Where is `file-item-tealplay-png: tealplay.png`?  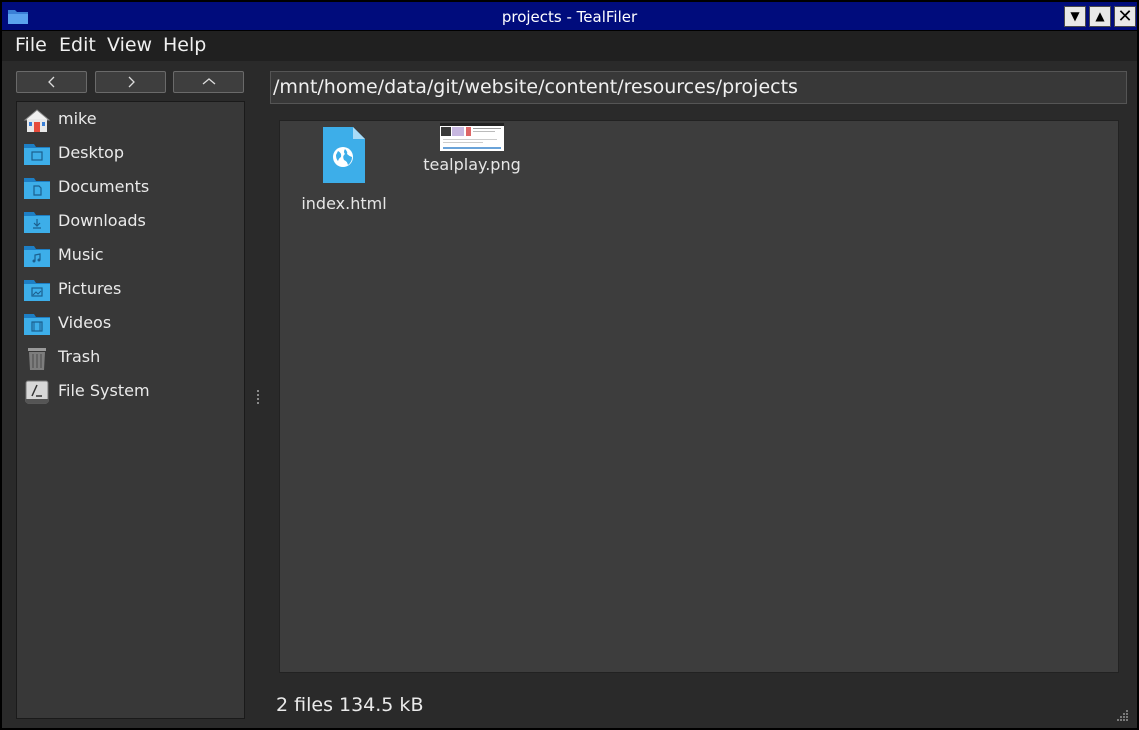 file-item-tealplay-png: tealplay.png is located at coordinates (472, 149).